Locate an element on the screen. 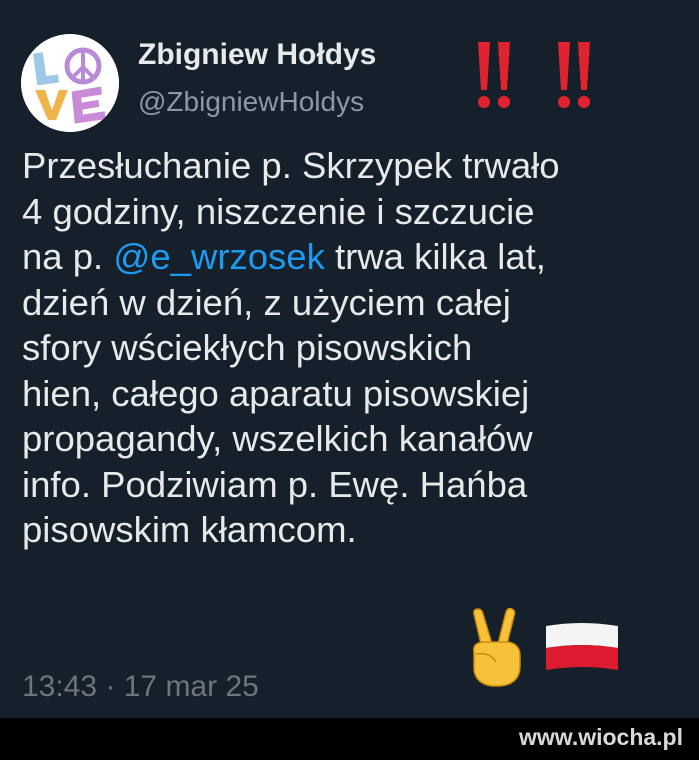  tweet-text-line: propagandy, wszelkich kanałów is located at coordinates (352, 439).